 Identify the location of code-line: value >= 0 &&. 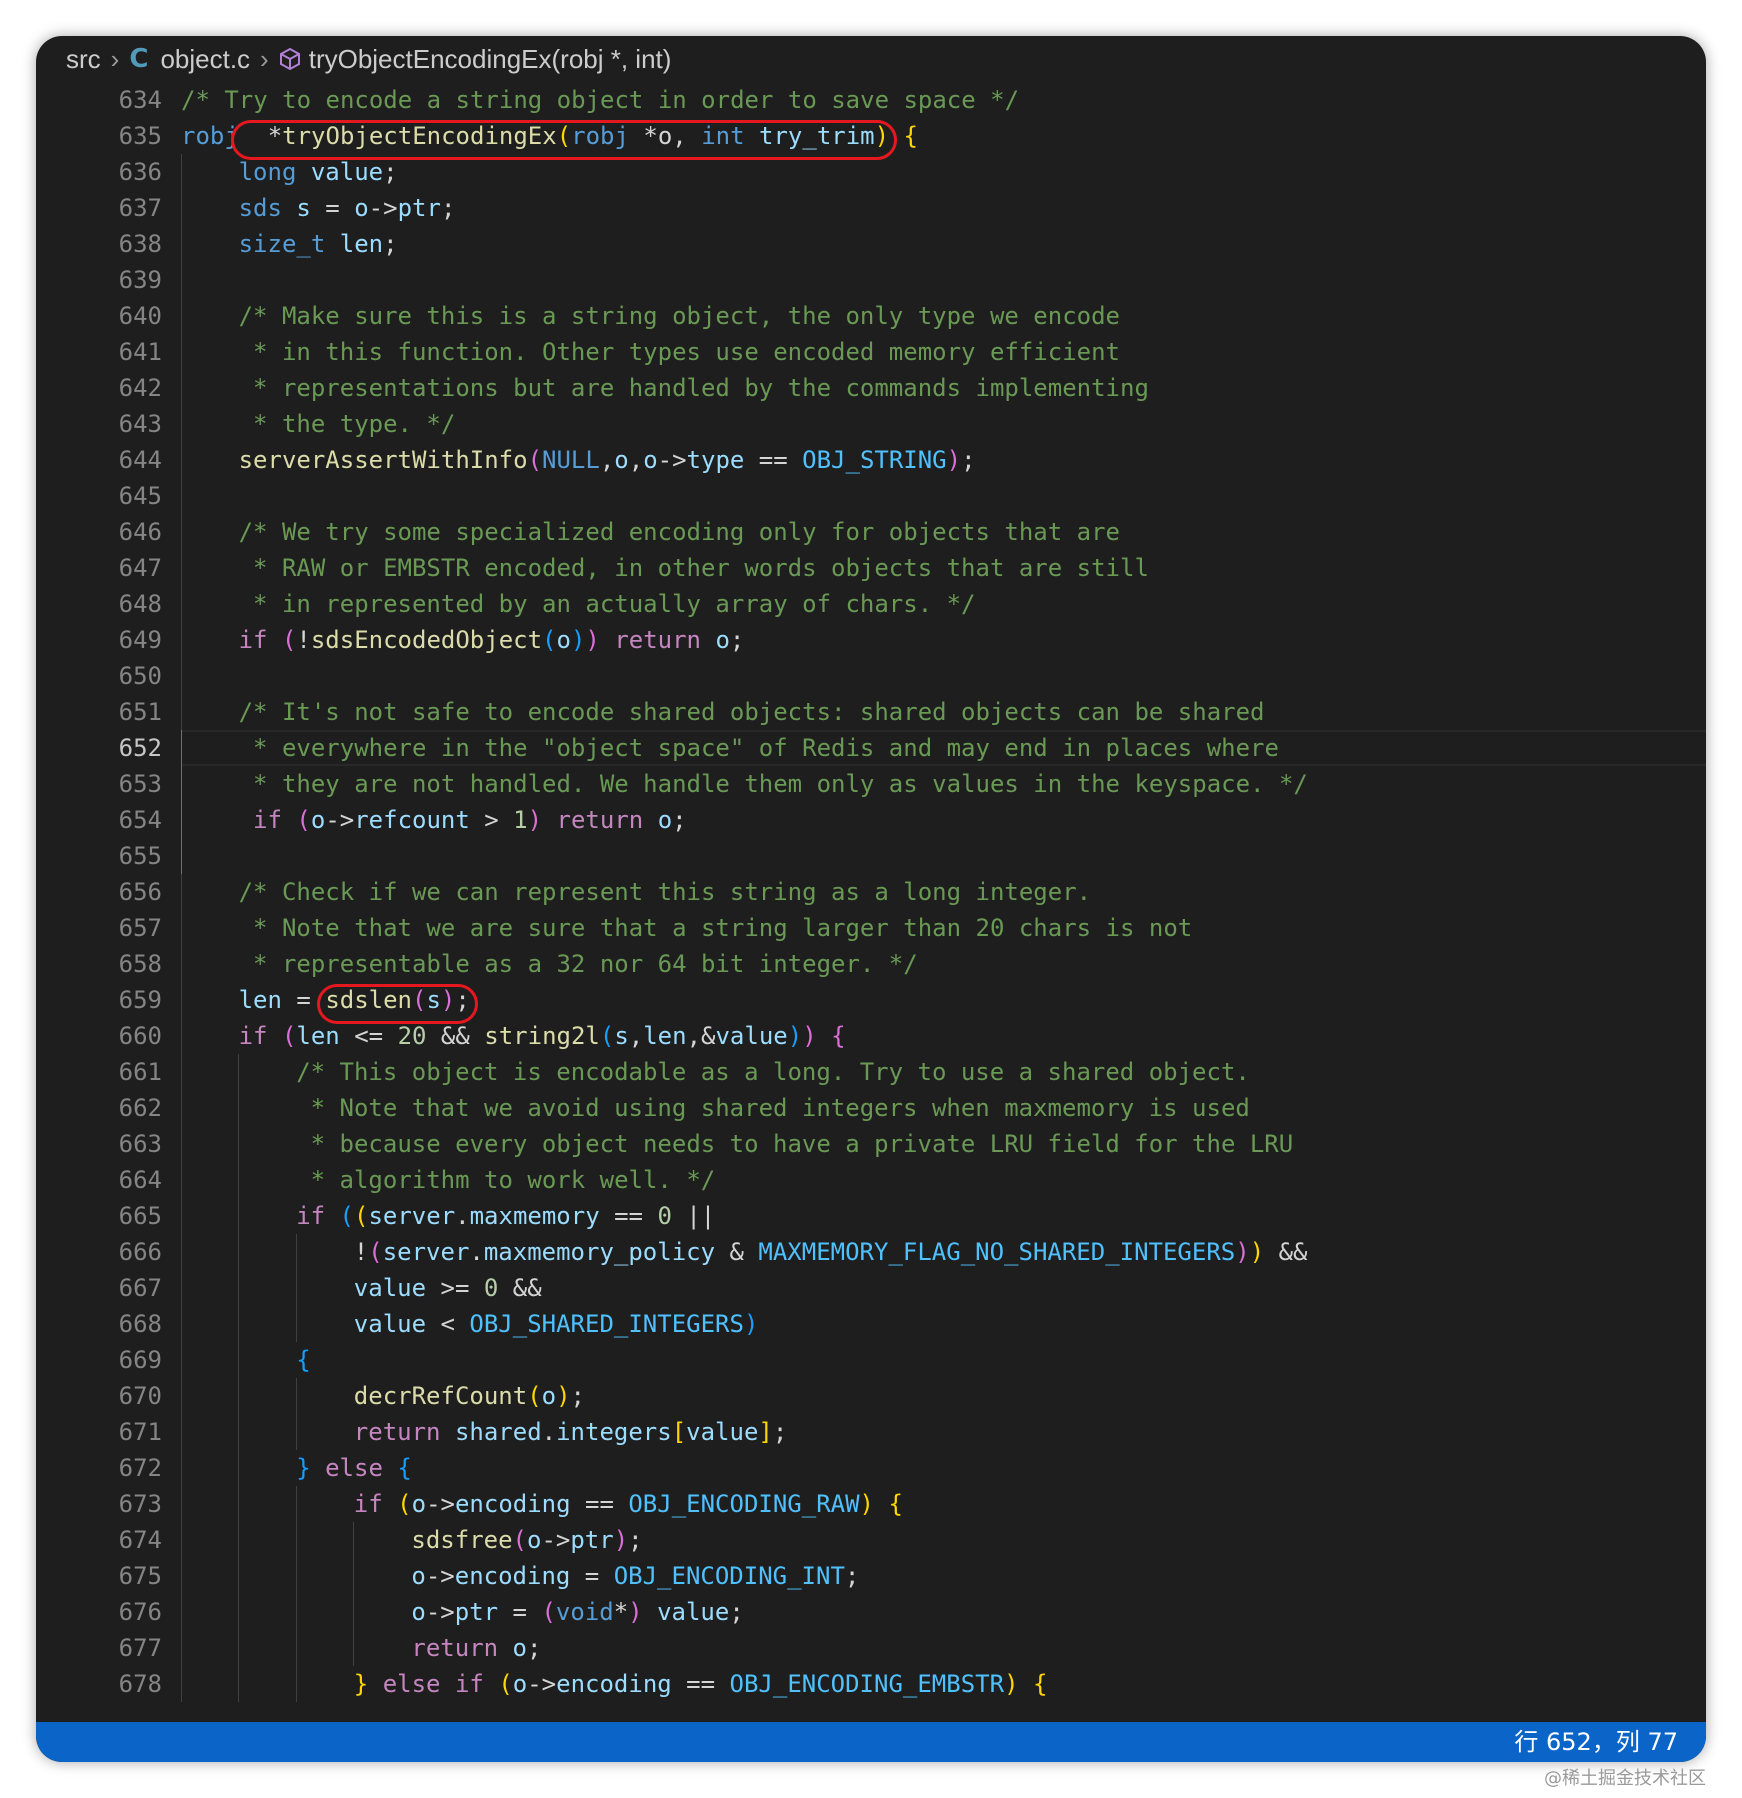
(448, 1288).